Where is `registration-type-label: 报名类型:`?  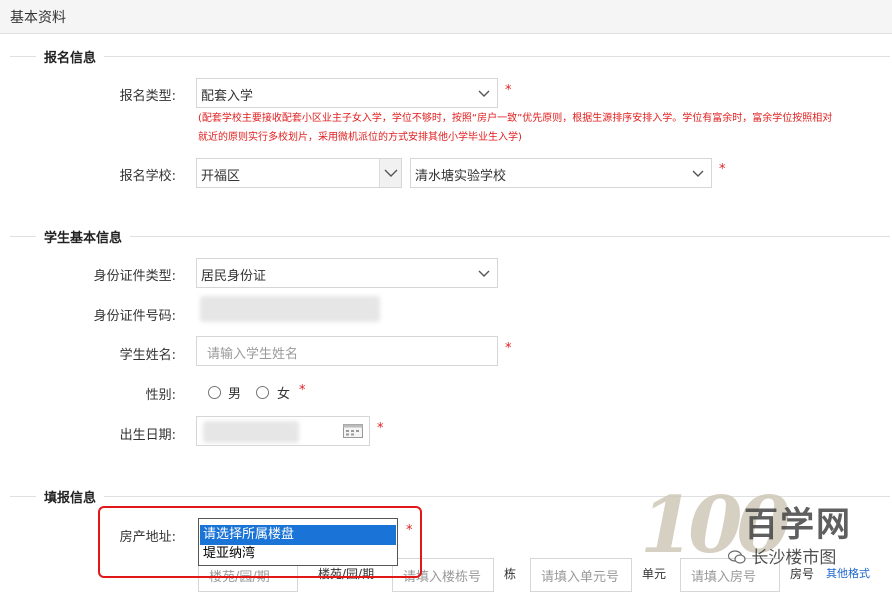 registration-type-label: 报名类型: is located at coordinates (147, 96).